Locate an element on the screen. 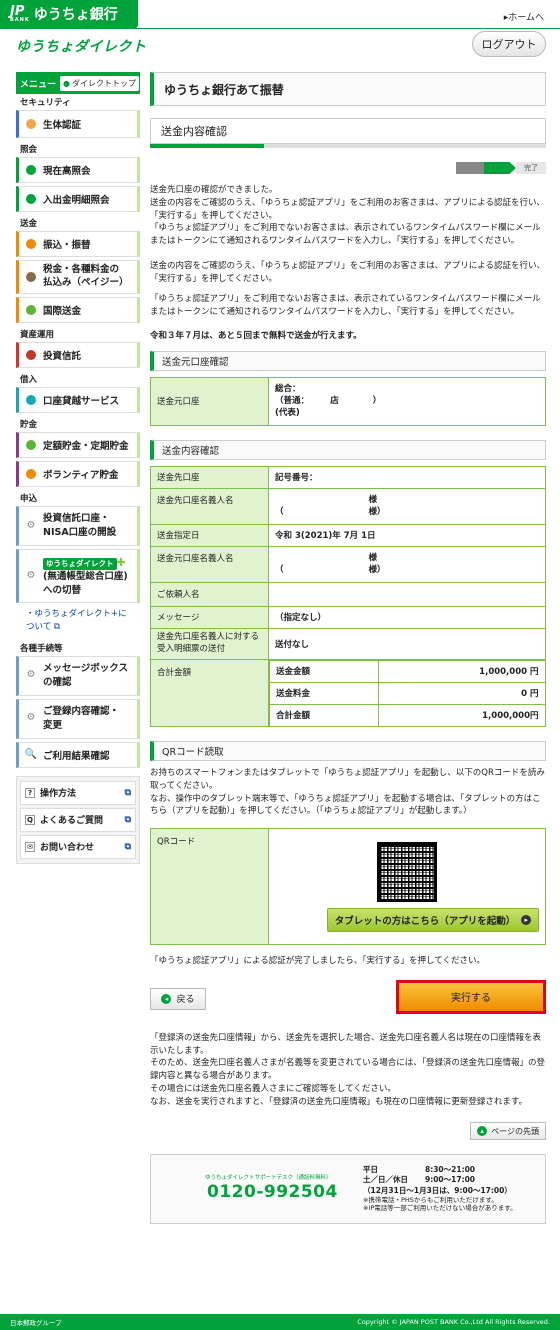 Image resolution: width=560 pixels, height=1330 pixels. qr-label: QRコード is located at coordinates (209, 887).